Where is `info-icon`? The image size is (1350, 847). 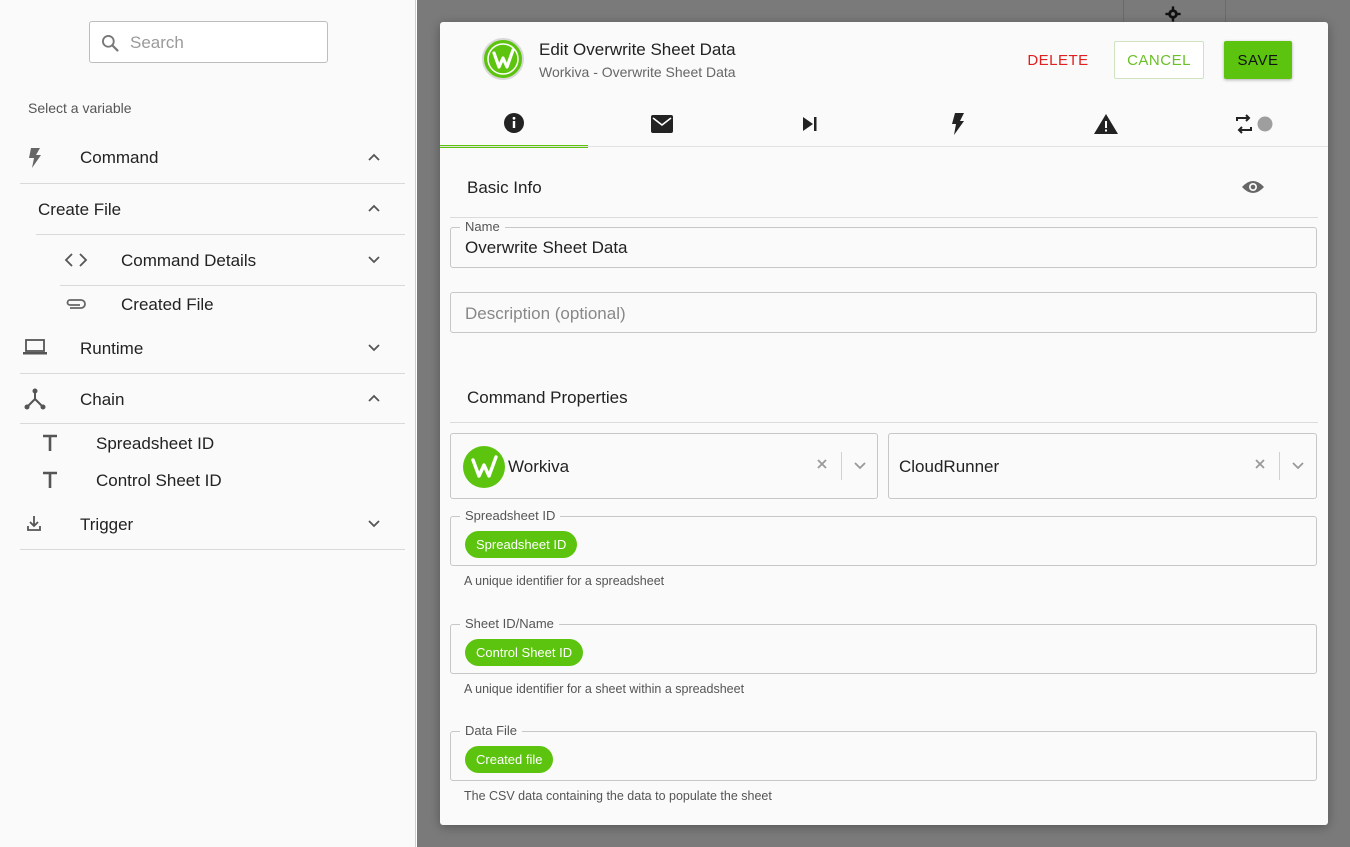
info-icon is located at coordinates (514, 122).